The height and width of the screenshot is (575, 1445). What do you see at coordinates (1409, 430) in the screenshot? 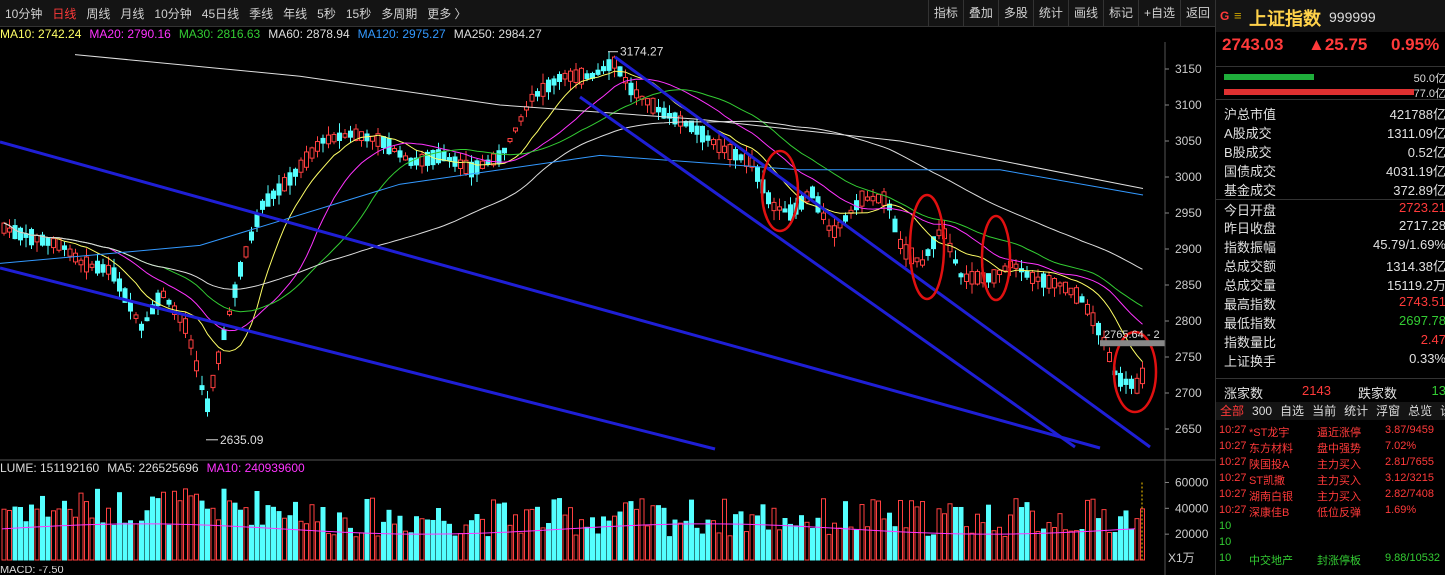
I see `tick-value: 3.87/9459` at bounding box center [1409, 430].